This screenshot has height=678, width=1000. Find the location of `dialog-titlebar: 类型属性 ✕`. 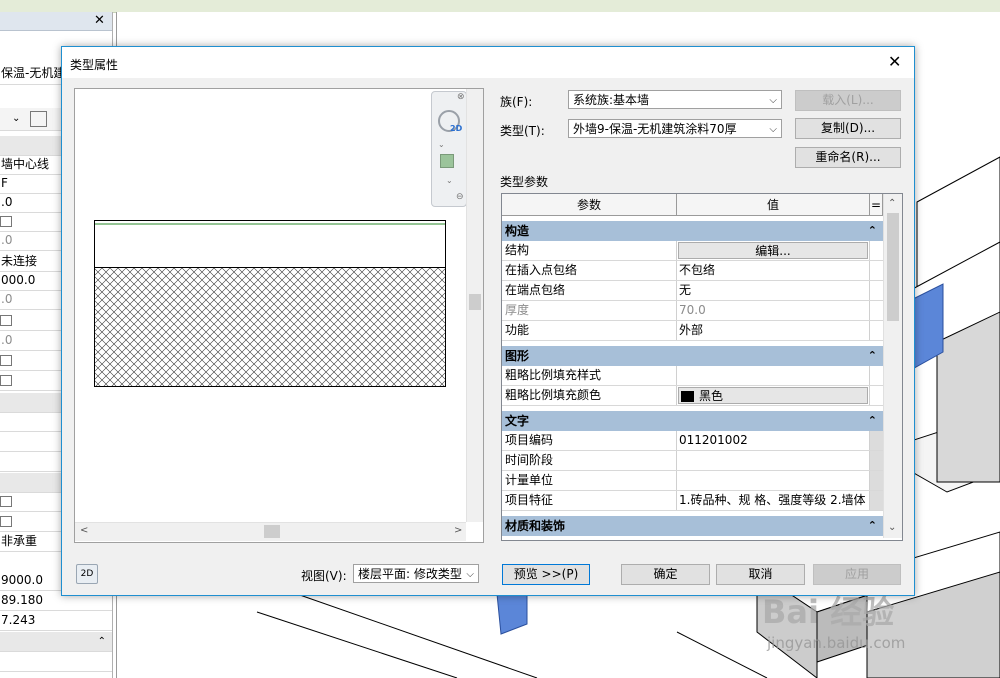

dialog-titlebar: 类型属性 ✕ is located at coordinates (488, 62).